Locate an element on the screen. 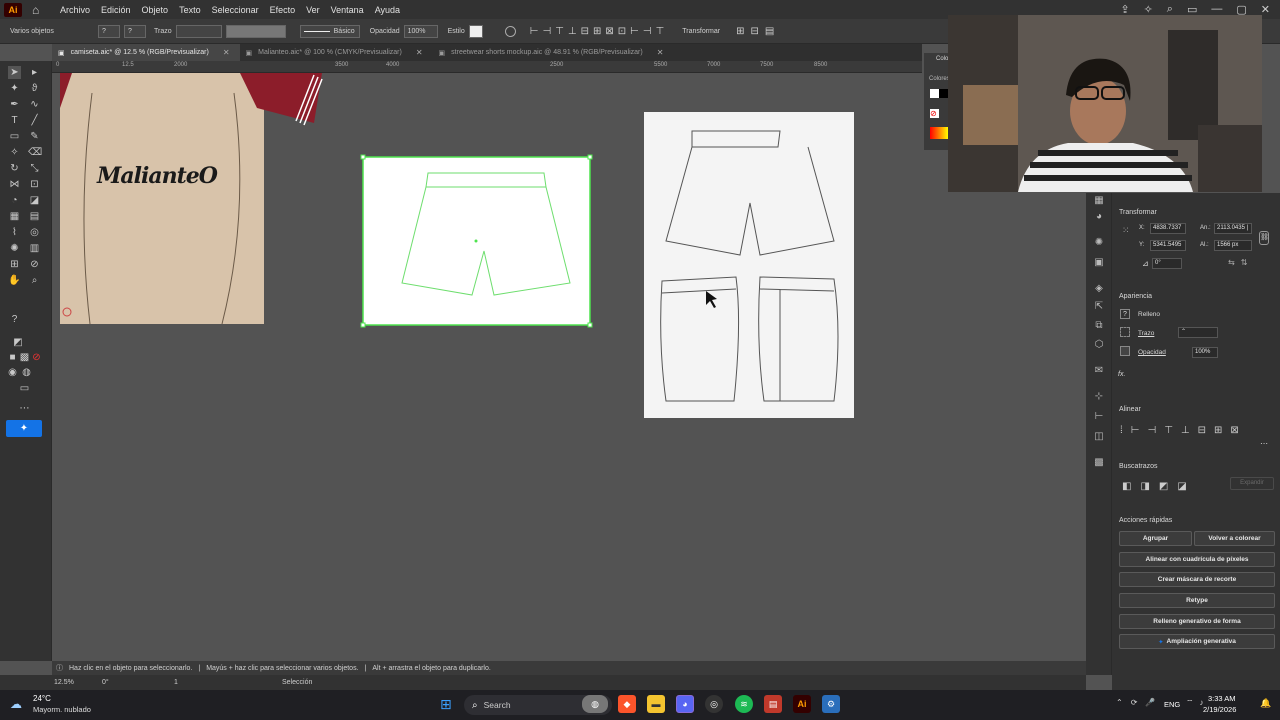 The image size is (1280, 720). free-transform-icon: ⊡ is located at coordinates (34, 184).